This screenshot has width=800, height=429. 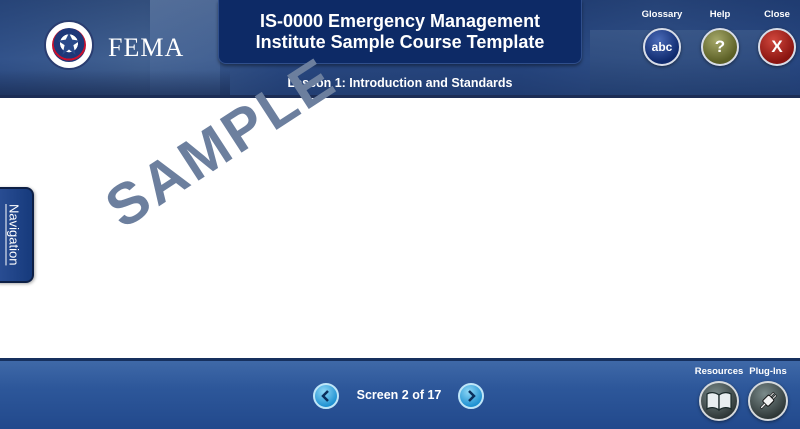 What do you see at coordinates (69, 45) in the screenshot?
I see `dhs-seal-logo` at bounding box center [69, 45].